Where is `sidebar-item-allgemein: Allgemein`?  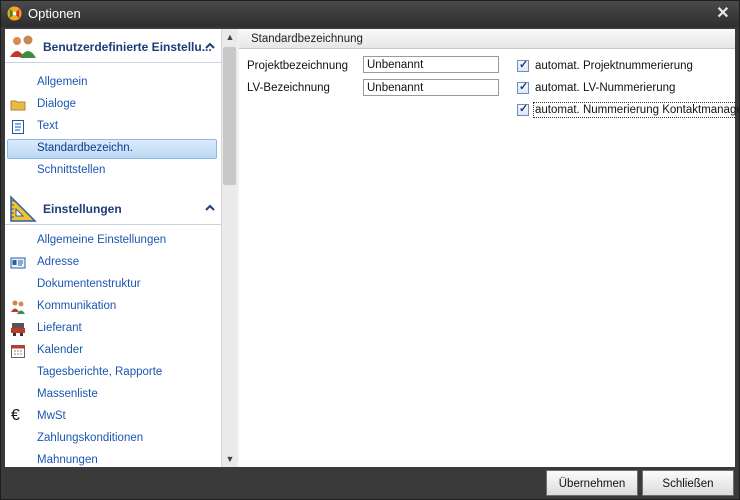 sidebar-item-allgemein: Allgemein is located at coordinates (113, 83).